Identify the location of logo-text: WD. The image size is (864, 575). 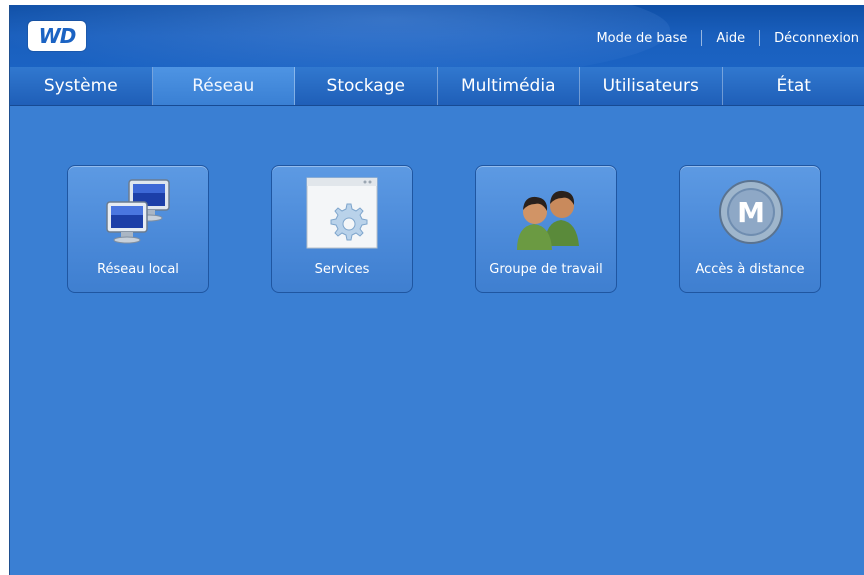
(57, 36).